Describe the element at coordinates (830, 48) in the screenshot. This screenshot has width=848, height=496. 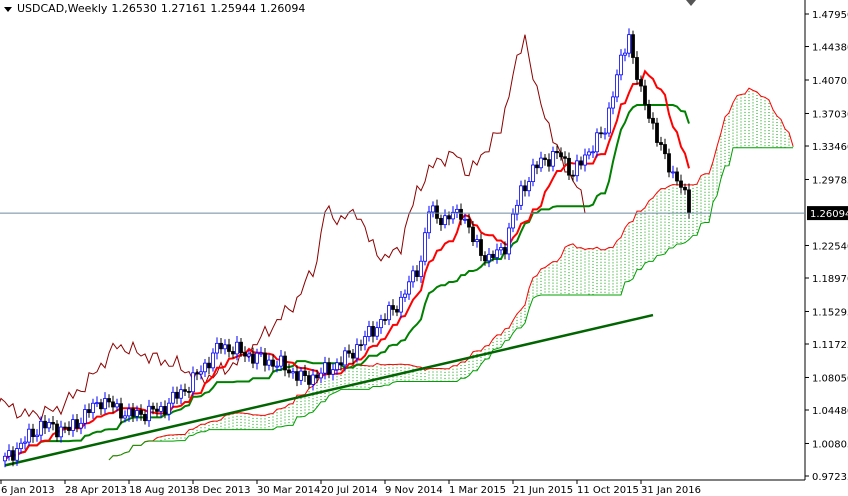
I see `price-tick-label: 1.44380` at that location.